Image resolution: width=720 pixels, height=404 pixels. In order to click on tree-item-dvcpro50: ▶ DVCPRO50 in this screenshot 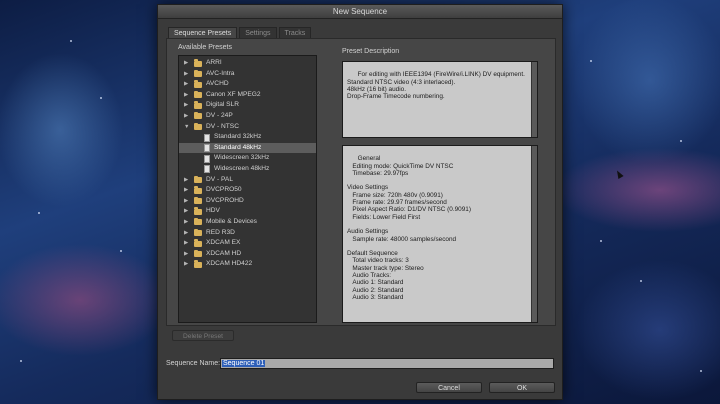, I will do `click(247, 190)`.